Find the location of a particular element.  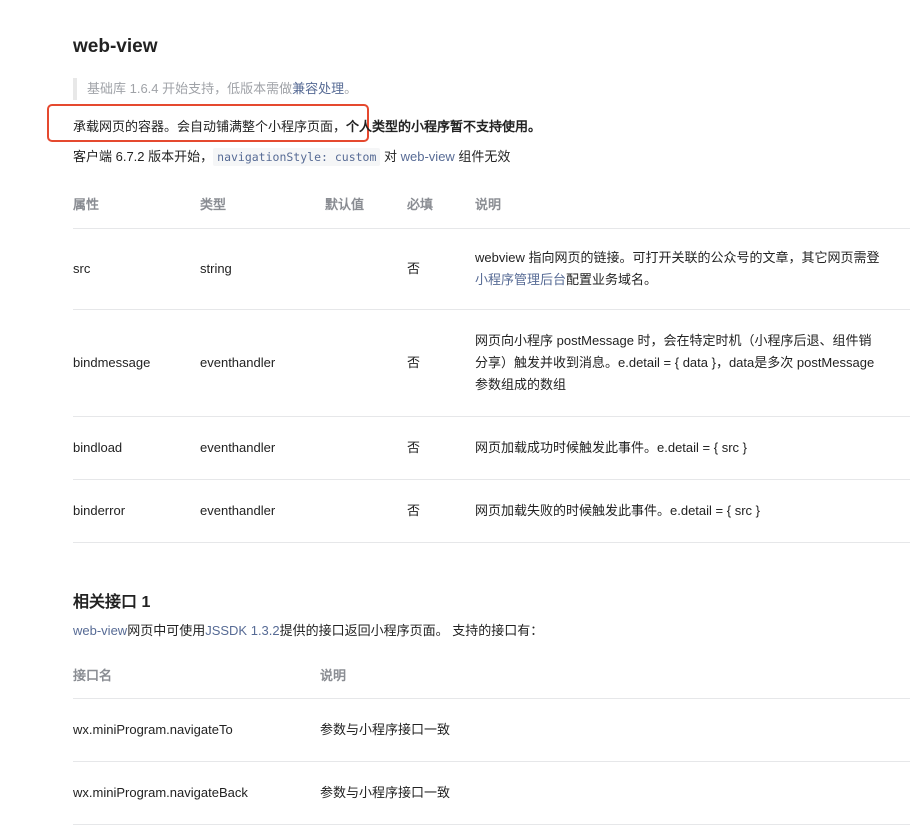

table-header-row: 接口名 说明 is located at coordinates (491, 674).